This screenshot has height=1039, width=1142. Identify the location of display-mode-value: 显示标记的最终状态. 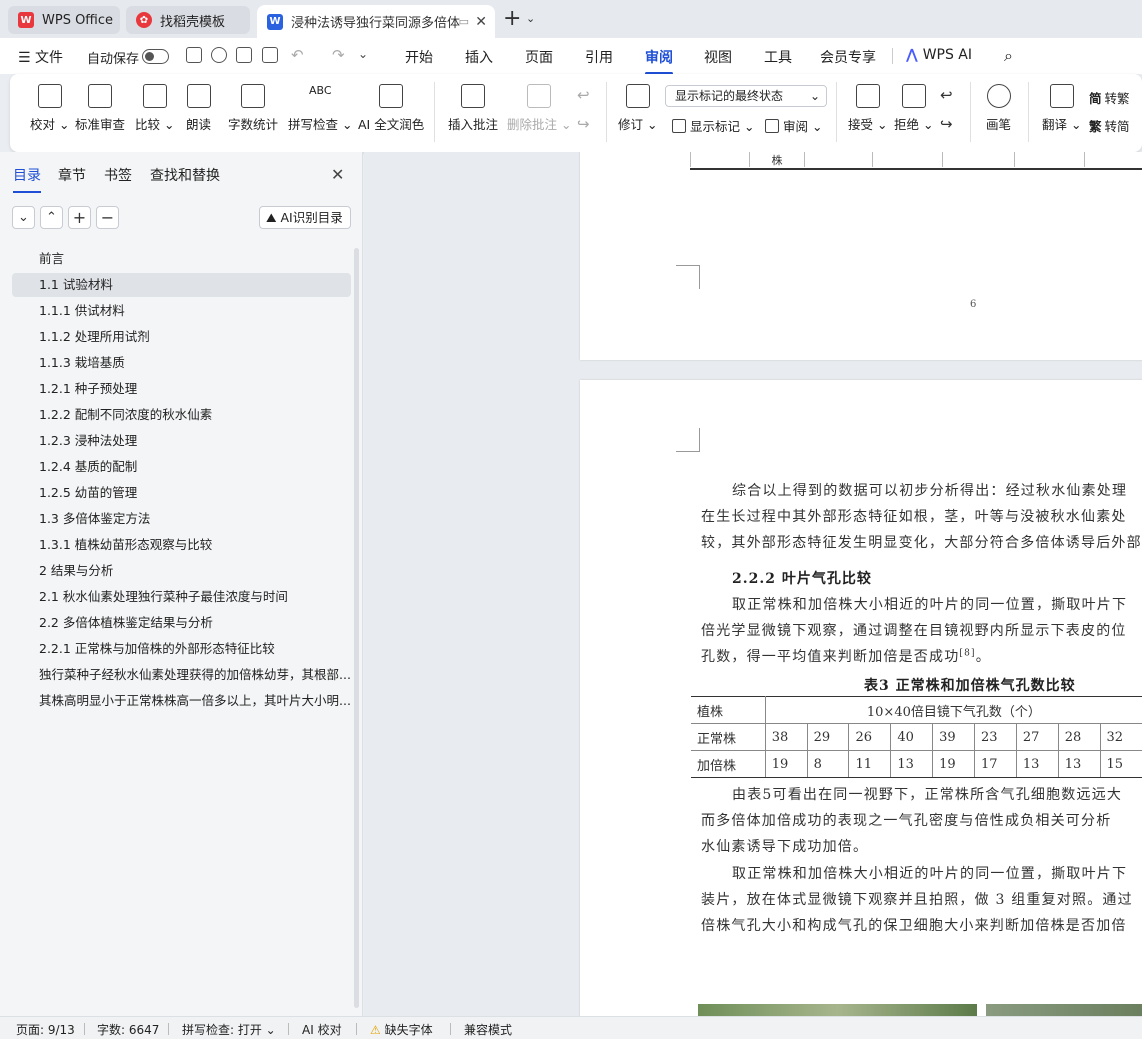
(729, 96).